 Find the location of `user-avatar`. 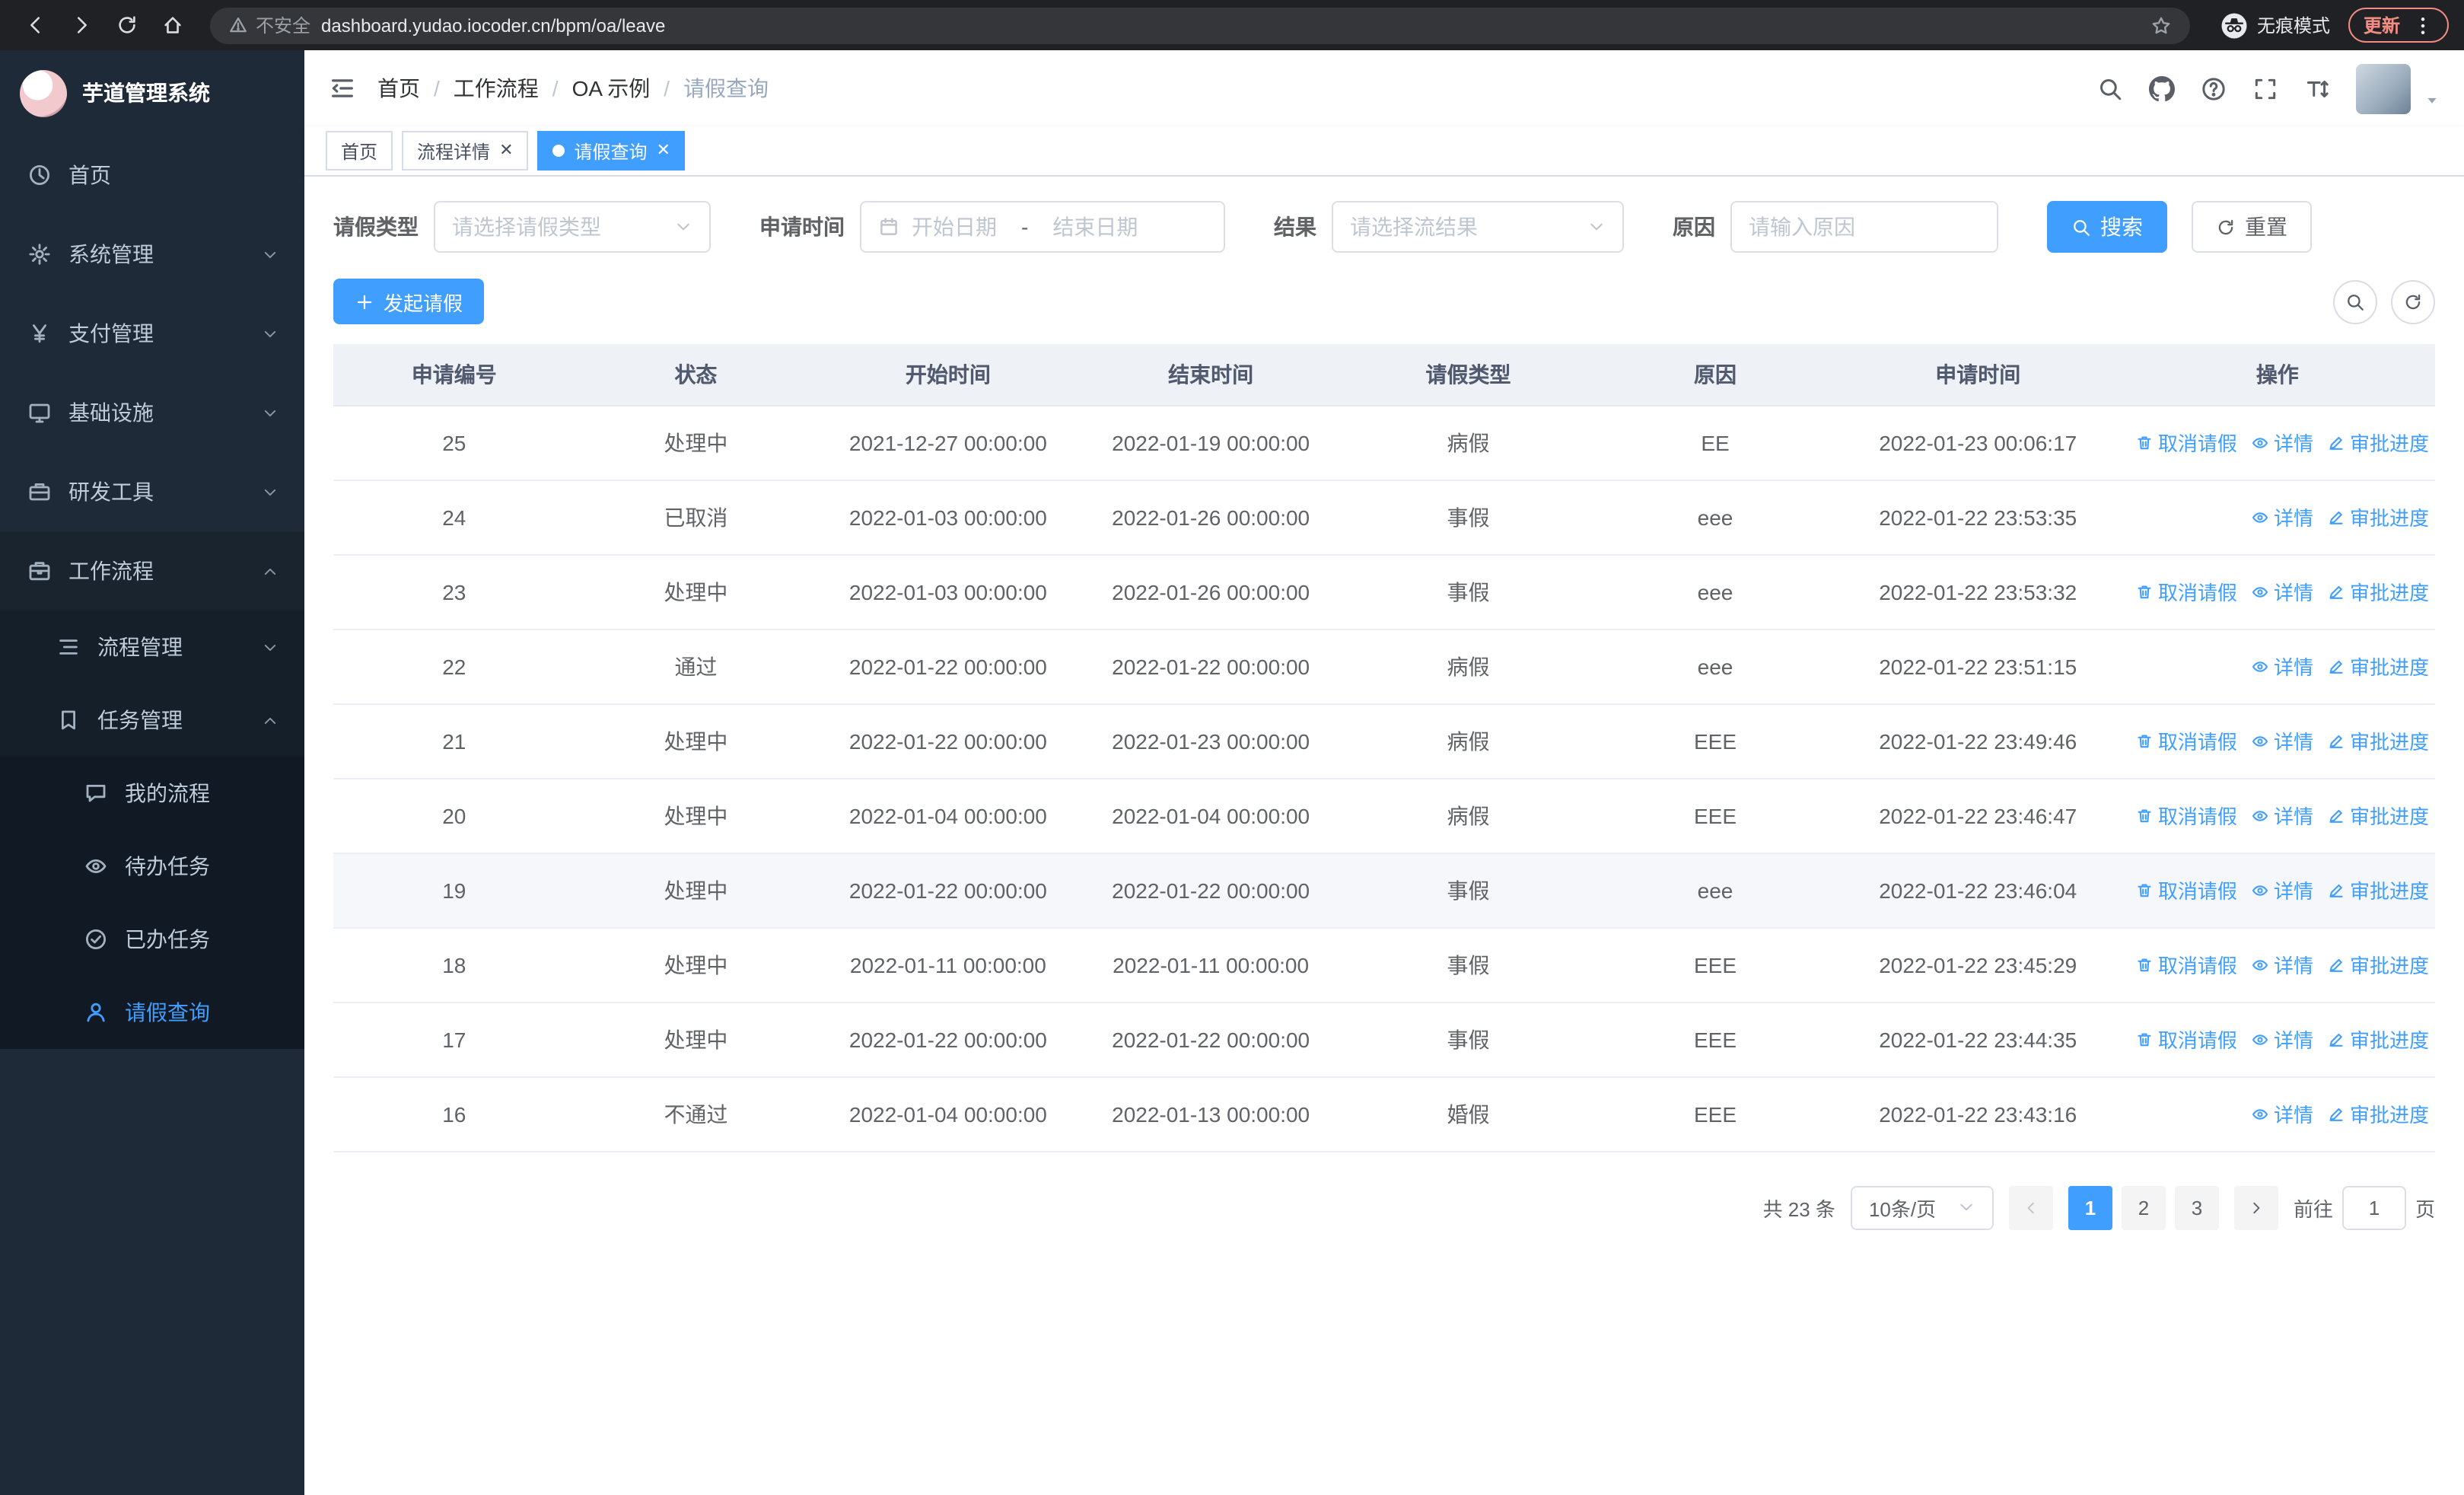

user-avatar is located at coordinates (2383, 88).